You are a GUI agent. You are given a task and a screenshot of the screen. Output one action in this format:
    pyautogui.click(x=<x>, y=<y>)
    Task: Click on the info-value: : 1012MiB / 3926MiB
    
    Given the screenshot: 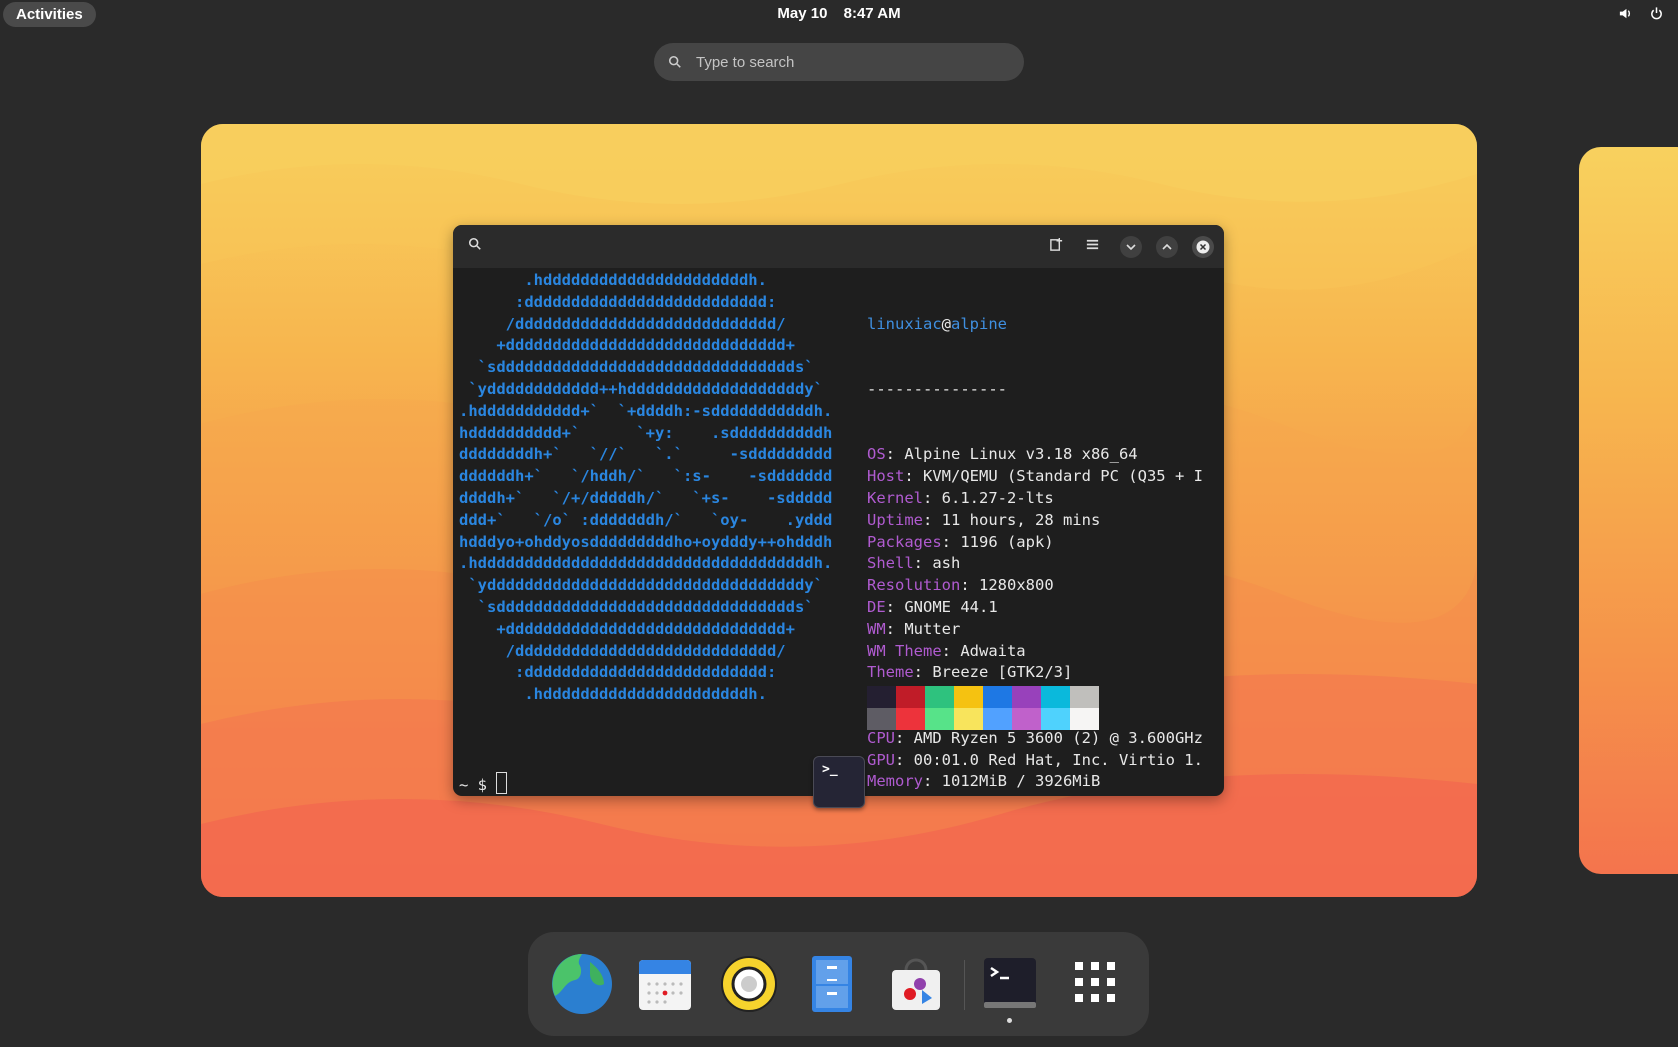 What is the action you would take?
    pyautogui.click(x=1012, y=781)
    